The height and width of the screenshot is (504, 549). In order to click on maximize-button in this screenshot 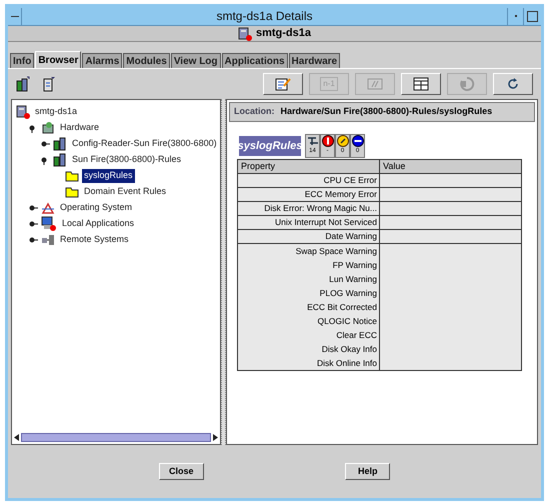, I will do `click(532, 16)`.